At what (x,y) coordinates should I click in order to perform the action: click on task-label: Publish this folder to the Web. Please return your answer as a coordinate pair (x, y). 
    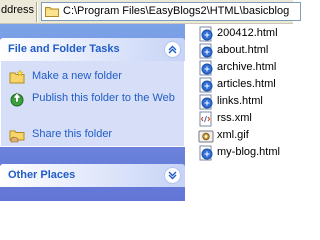
    Looking at the image, I should click on (103, 98).